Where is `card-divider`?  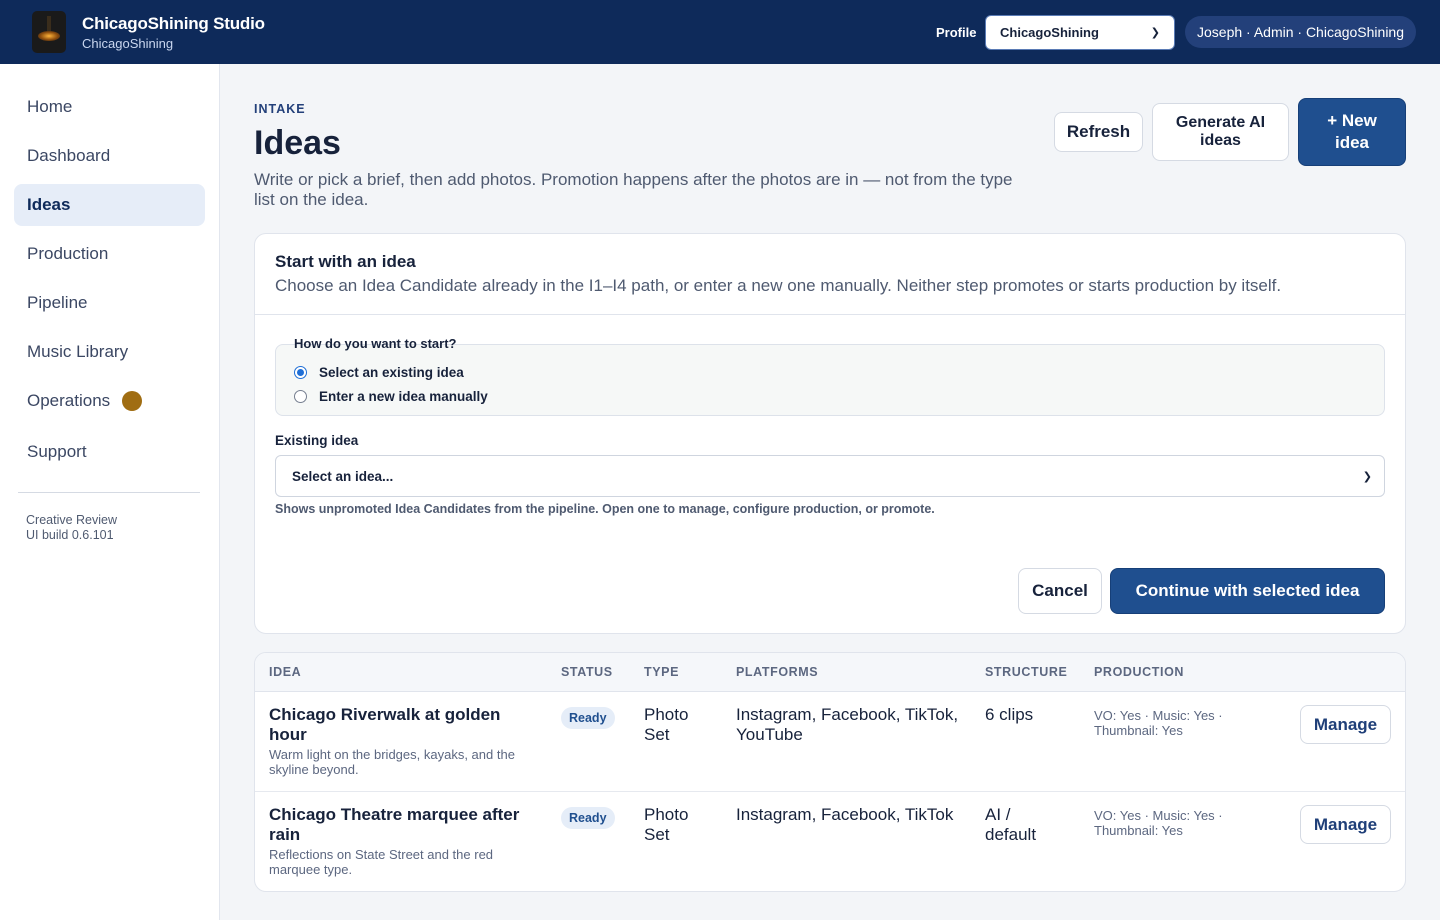
card-divider is located at coordinates (830, 314).